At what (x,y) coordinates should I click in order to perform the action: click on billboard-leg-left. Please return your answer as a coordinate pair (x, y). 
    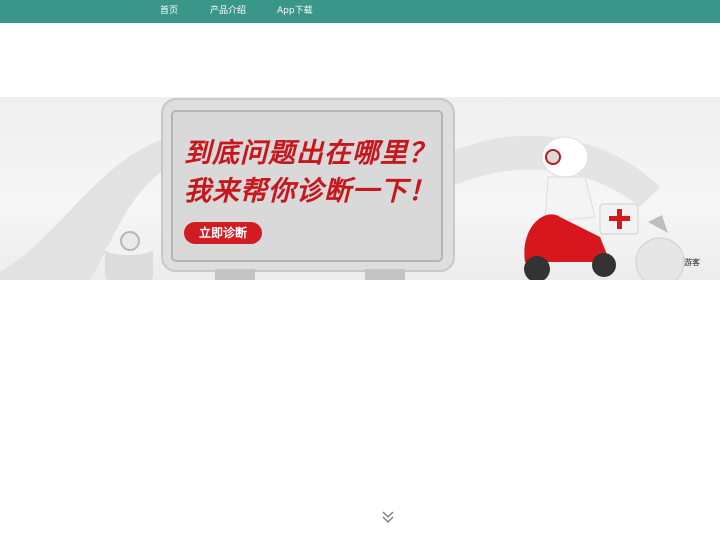
    Looking at the image, I should click on (235, 274).